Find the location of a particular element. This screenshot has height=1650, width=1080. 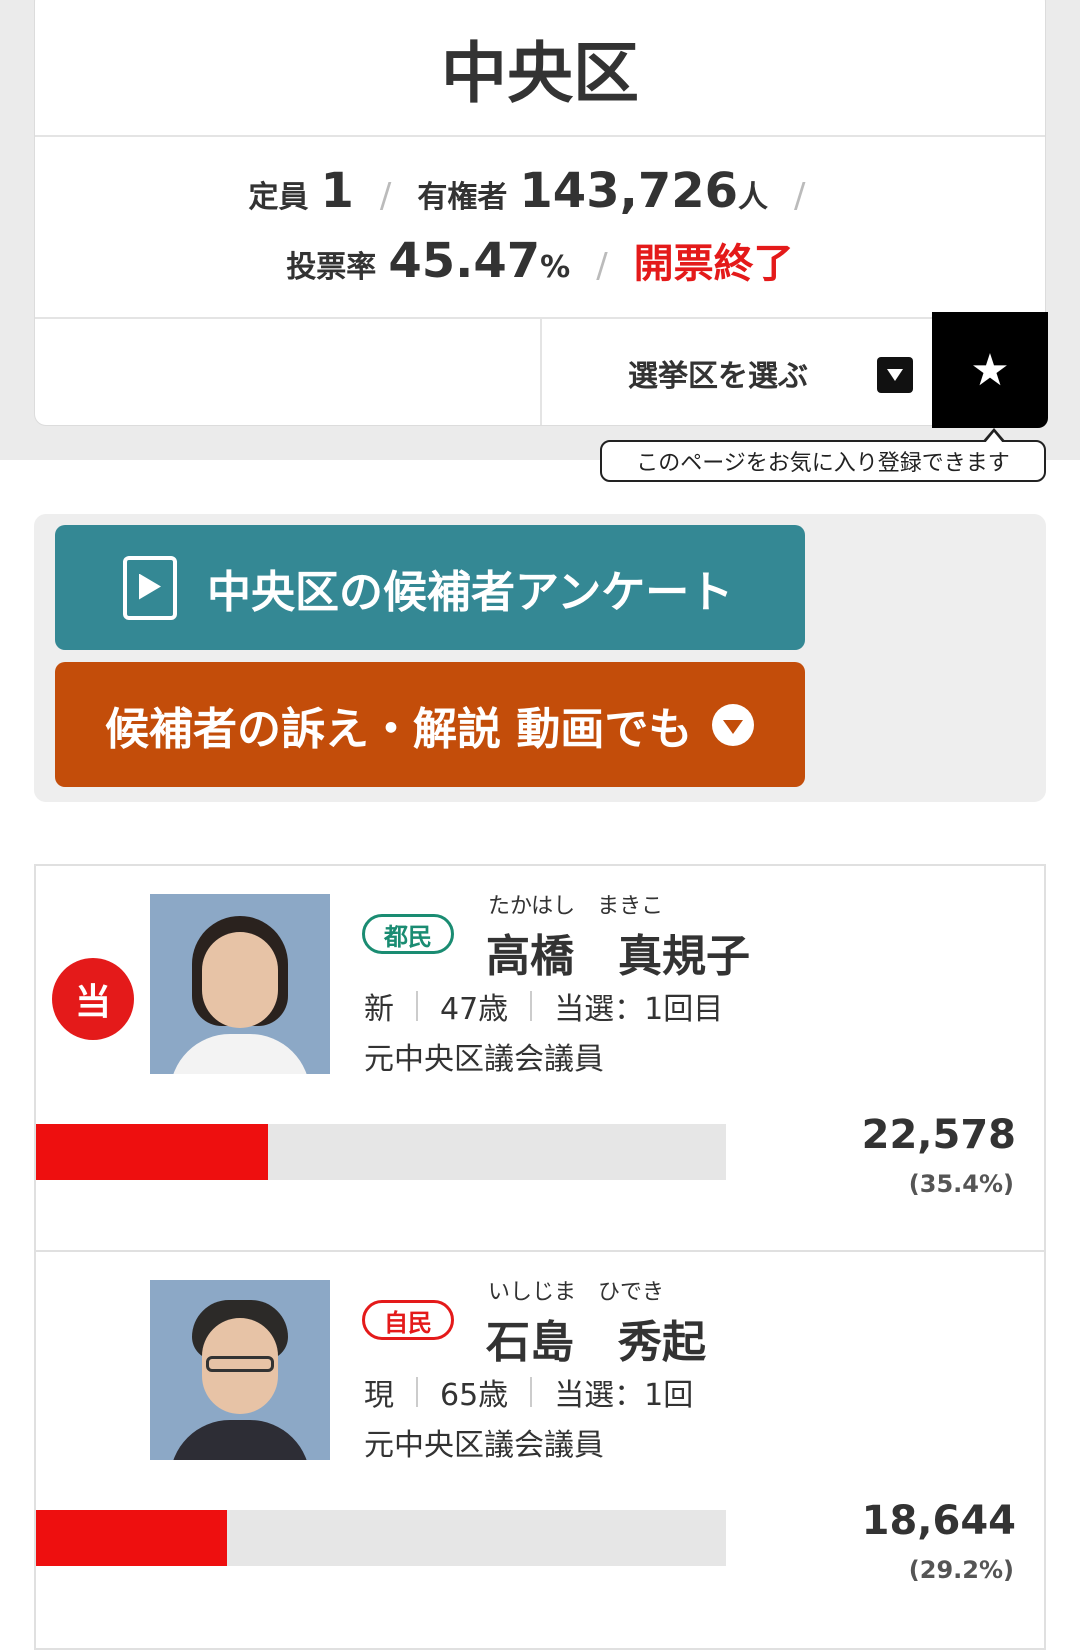

candidate-meta: 新 47歳 当選：1回目 is located at coordinates (543, 1006).